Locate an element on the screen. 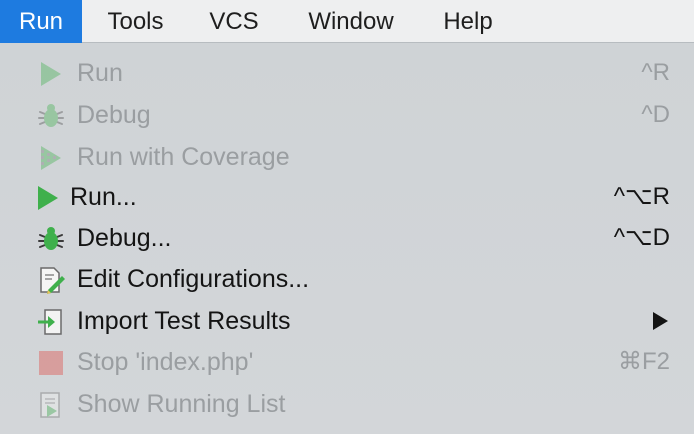 This screenshot has width=694, height=434. import-icon is located at coordinates (50, 322).